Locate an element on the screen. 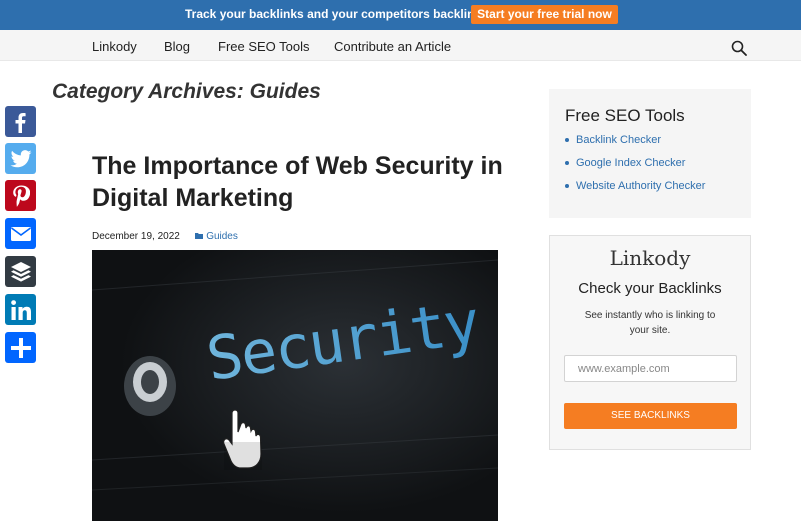 This screenshot has width=801, height=531. folder-icon is located at coordinates (199, 236).